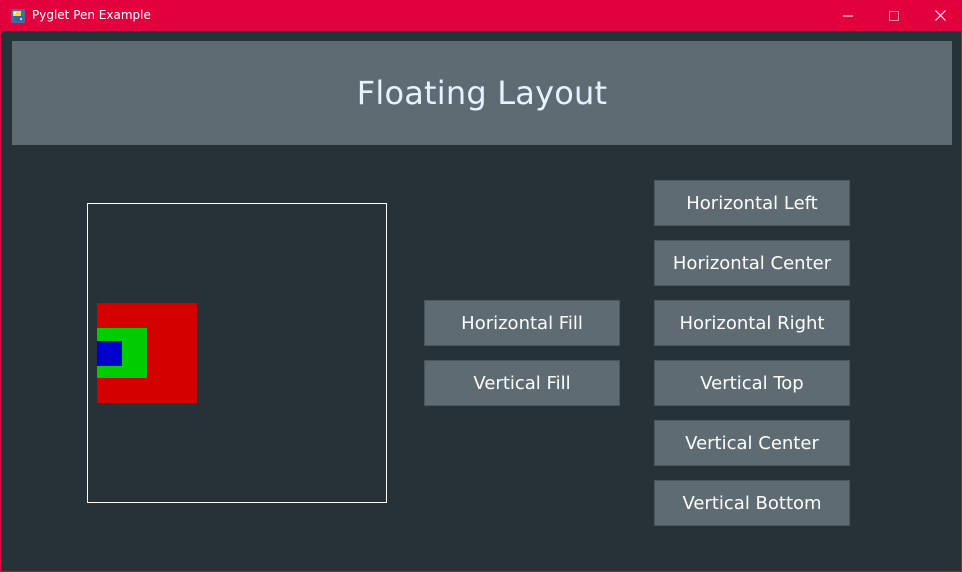 This screenshot has width=962, height=572. I want to click on horizontal-fill-button: Horizontal Fill, so click(522, 323).